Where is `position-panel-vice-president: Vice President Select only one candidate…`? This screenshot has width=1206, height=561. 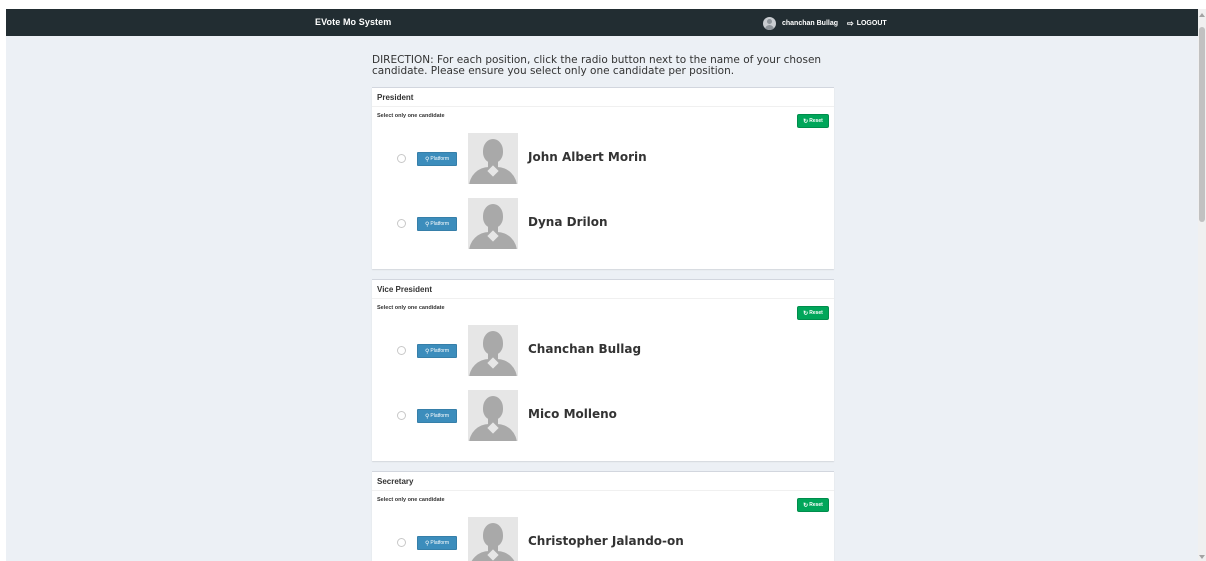 position-panel-vice-president: Vice President Select only one candidate… is located at coordinates (603, 370).